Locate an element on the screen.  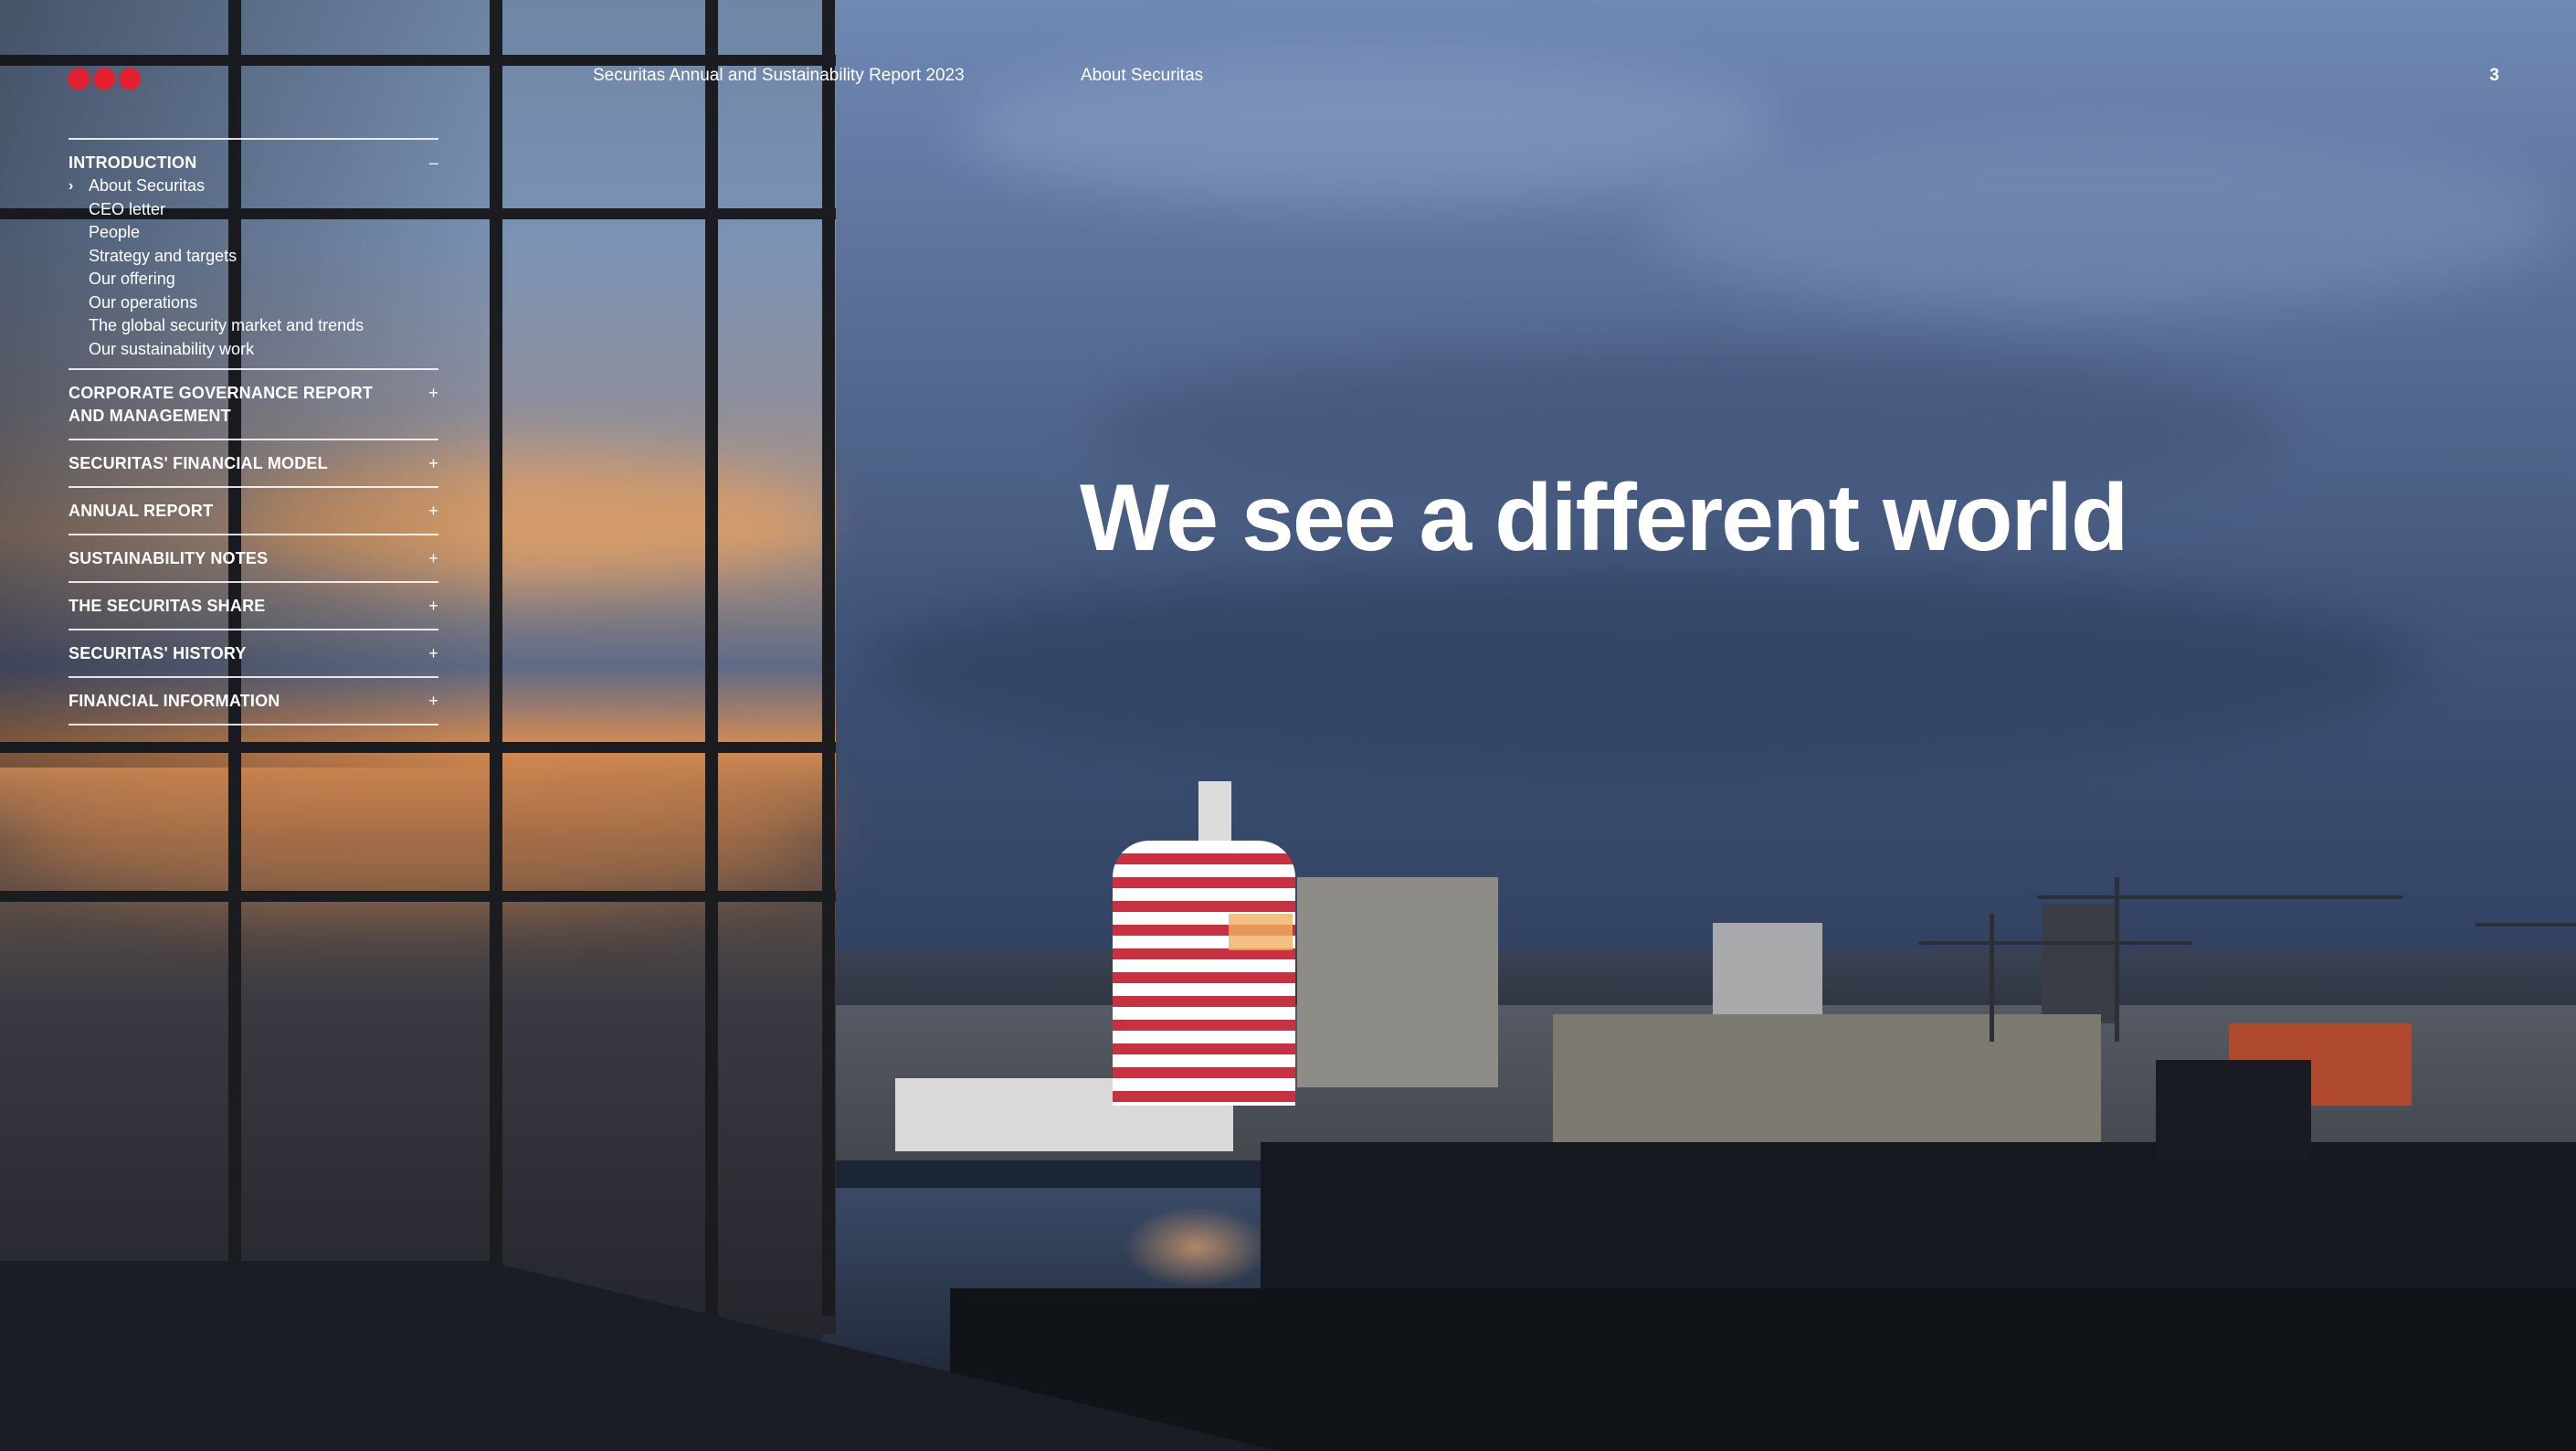
nav-item-operations: Our operations is located at coordinates (253, 303).